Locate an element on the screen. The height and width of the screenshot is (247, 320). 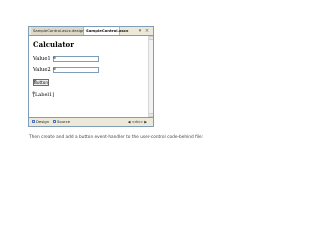
tab-ascx: SampleControl.ascx is located at coordinates (106, 31).